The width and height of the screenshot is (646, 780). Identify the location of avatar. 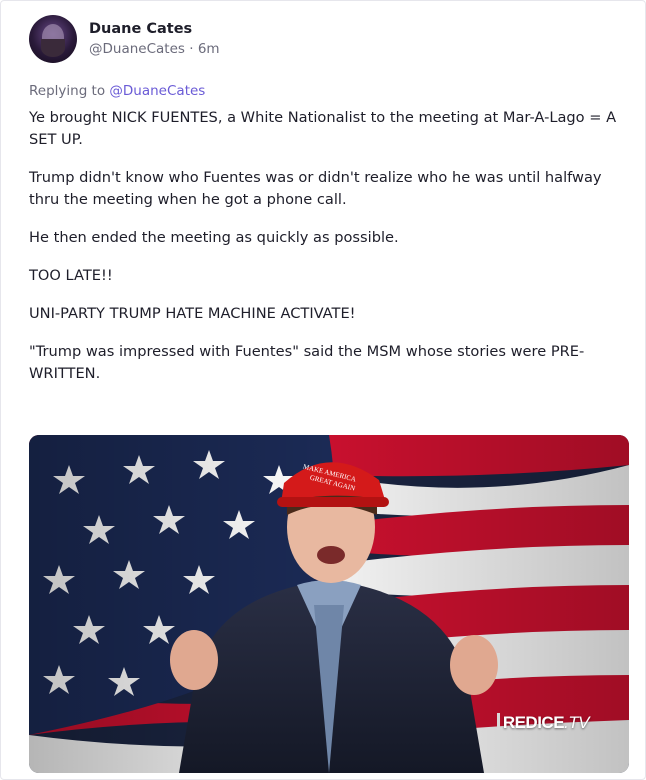
(53, 39).